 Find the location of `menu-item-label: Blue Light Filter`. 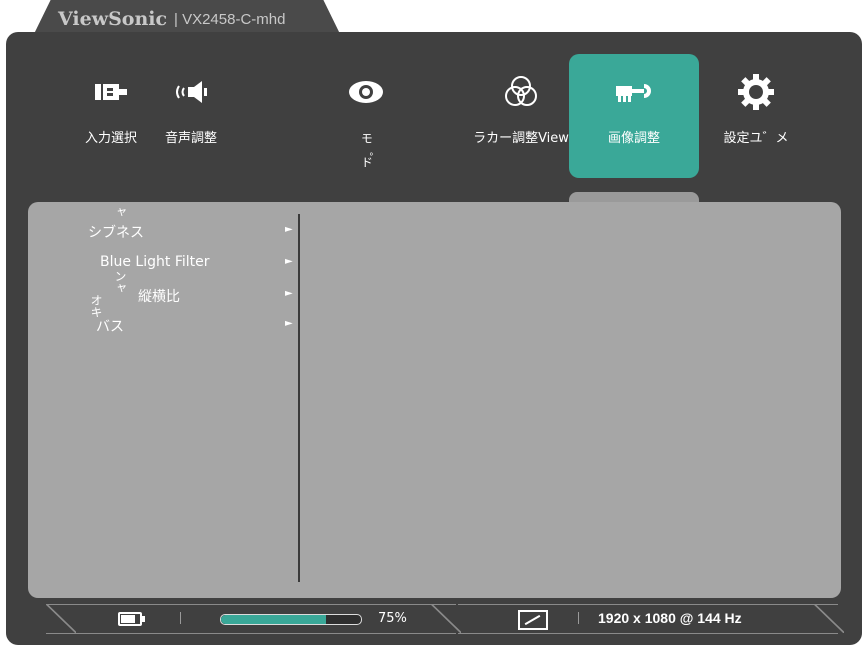

menu-item-label: Blue Light Filter is located at coordinates (155, 262).